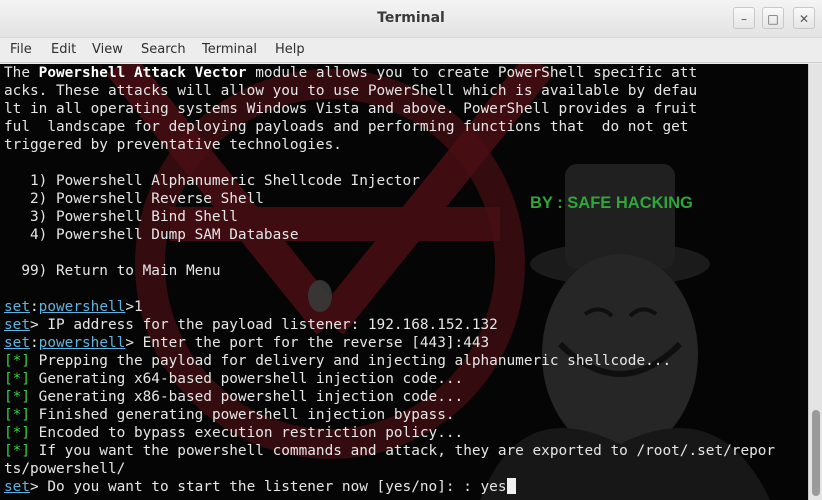  I want to click on menu-file: File, so click(21, 49).